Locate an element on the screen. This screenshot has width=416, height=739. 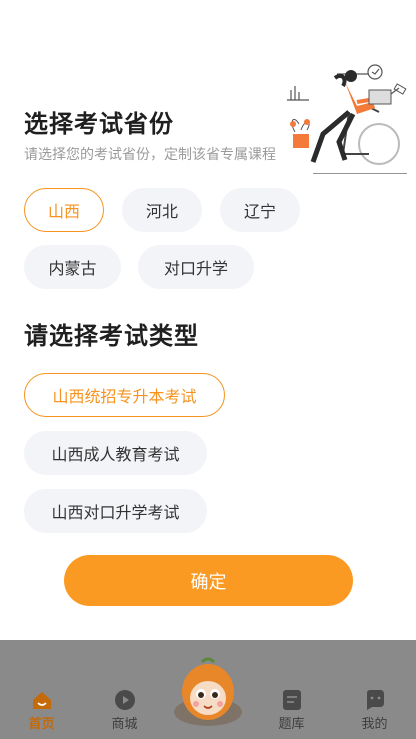
confirm-button: 确定 is located at coordinates (208, 580).